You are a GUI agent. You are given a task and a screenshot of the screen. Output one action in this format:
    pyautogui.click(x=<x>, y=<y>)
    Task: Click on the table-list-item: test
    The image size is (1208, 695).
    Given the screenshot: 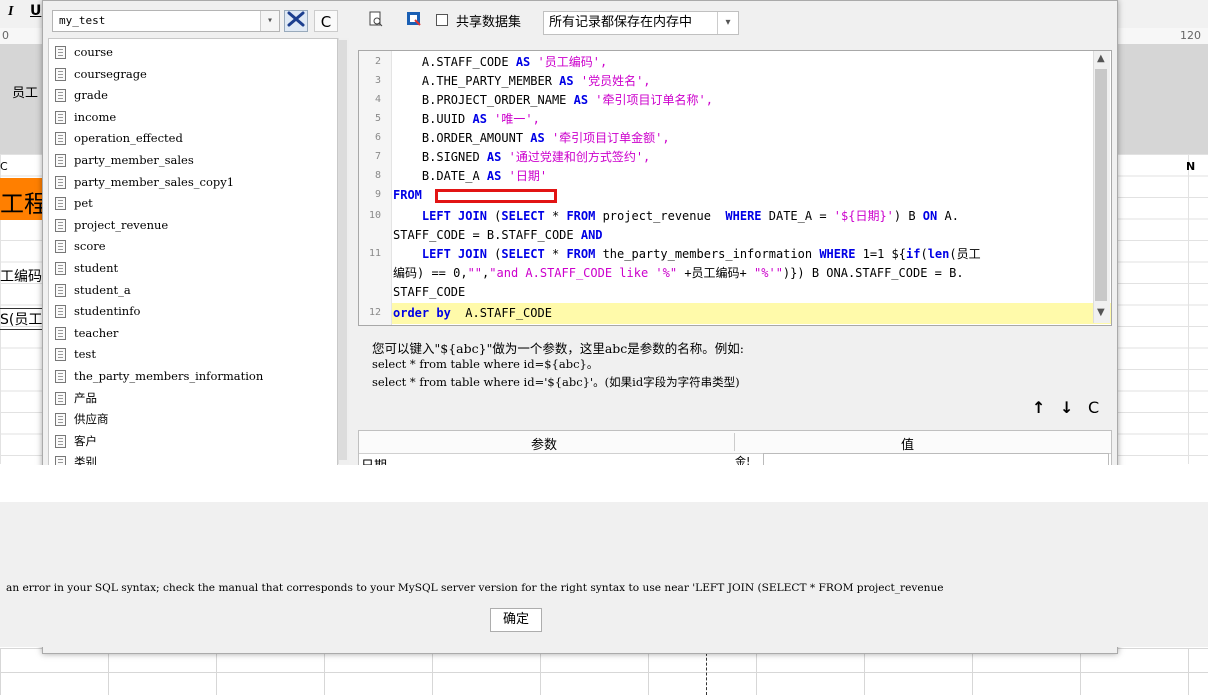 What is the action you would take?
    pyautogui.click(x=75, y=354)
    